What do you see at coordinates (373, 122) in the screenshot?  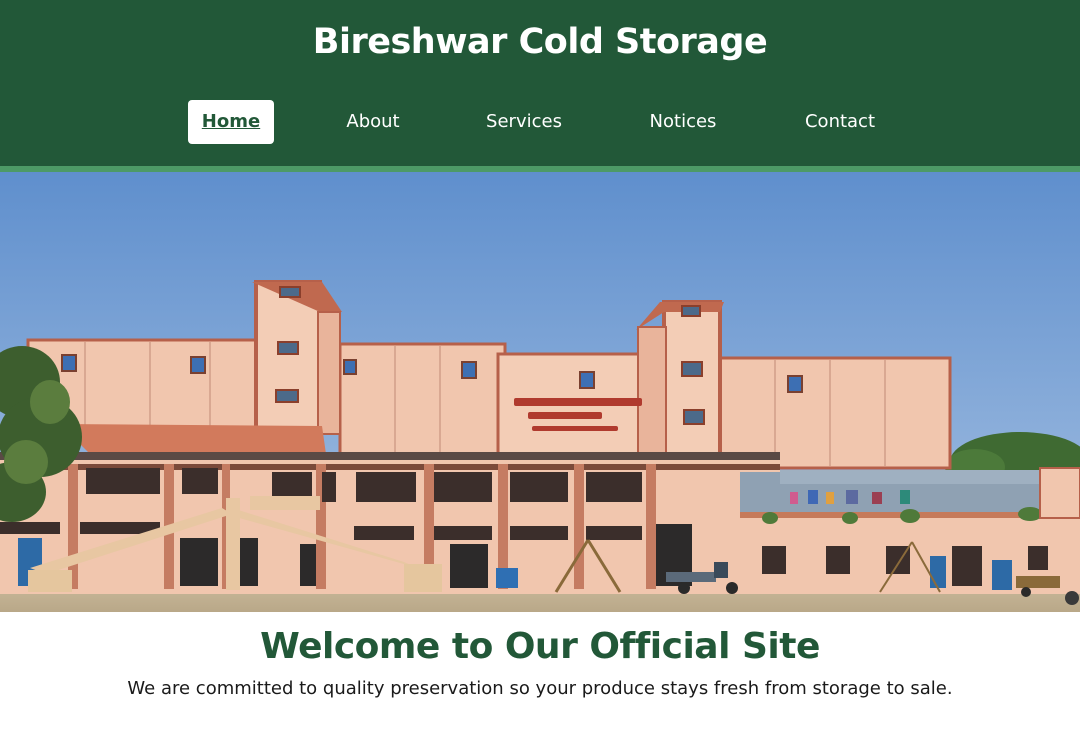 I see `nav-about: About` at bounding box center [373, 122].